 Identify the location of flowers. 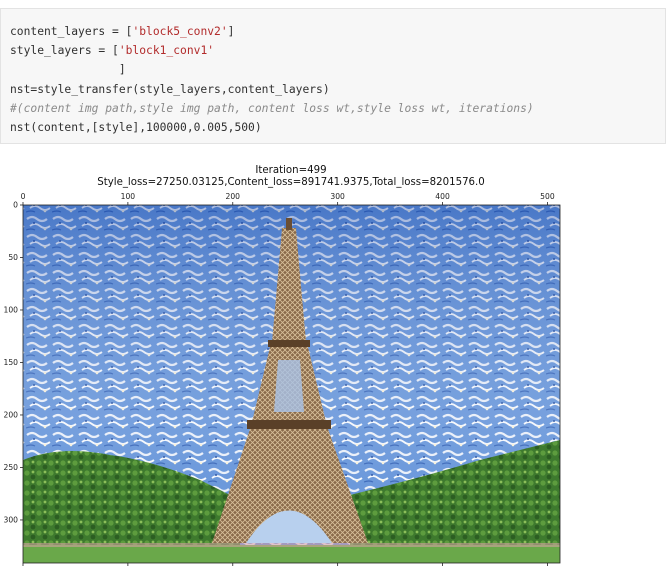
(291, 545).